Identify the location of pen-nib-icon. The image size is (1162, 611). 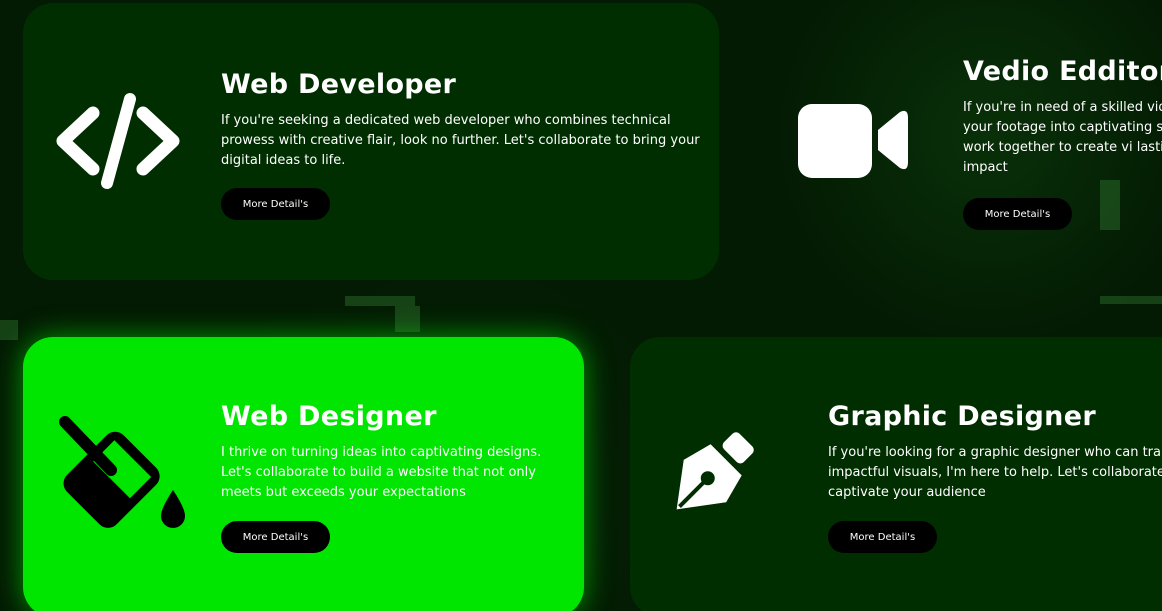
(712, 474).